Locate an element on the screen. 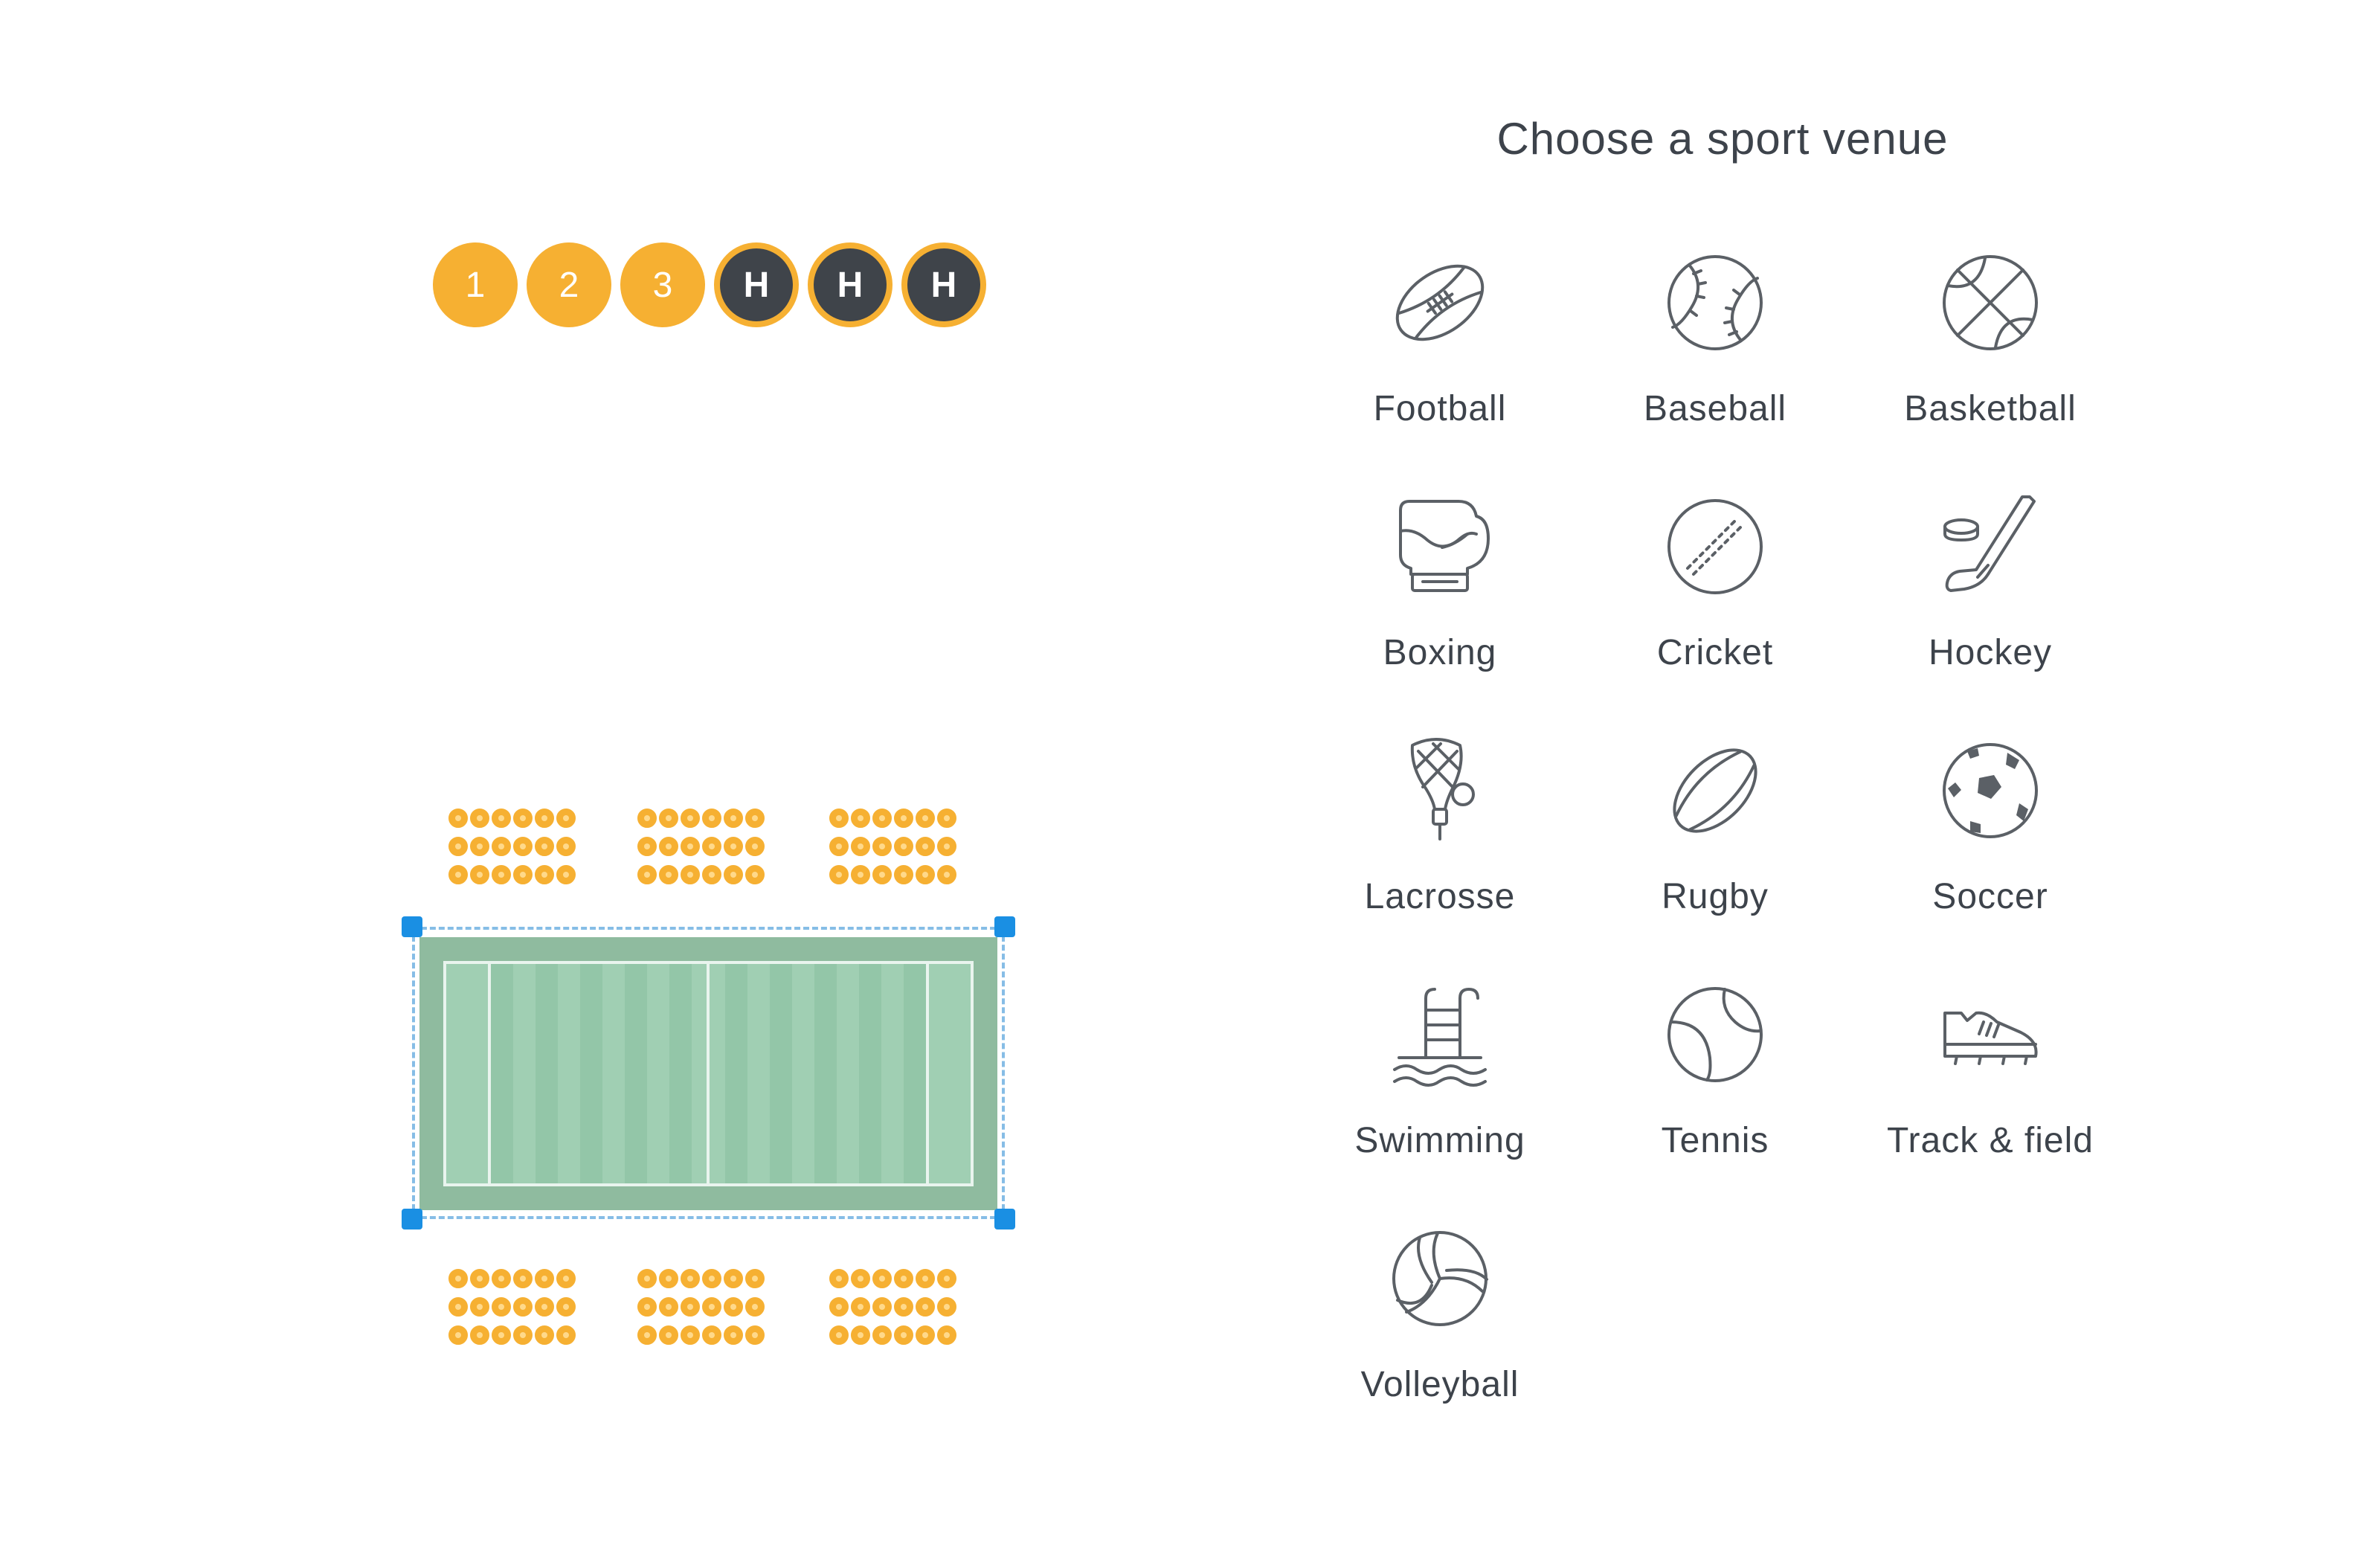  venue-option-soccer: Soccer is located at coordinates (1990, 837).